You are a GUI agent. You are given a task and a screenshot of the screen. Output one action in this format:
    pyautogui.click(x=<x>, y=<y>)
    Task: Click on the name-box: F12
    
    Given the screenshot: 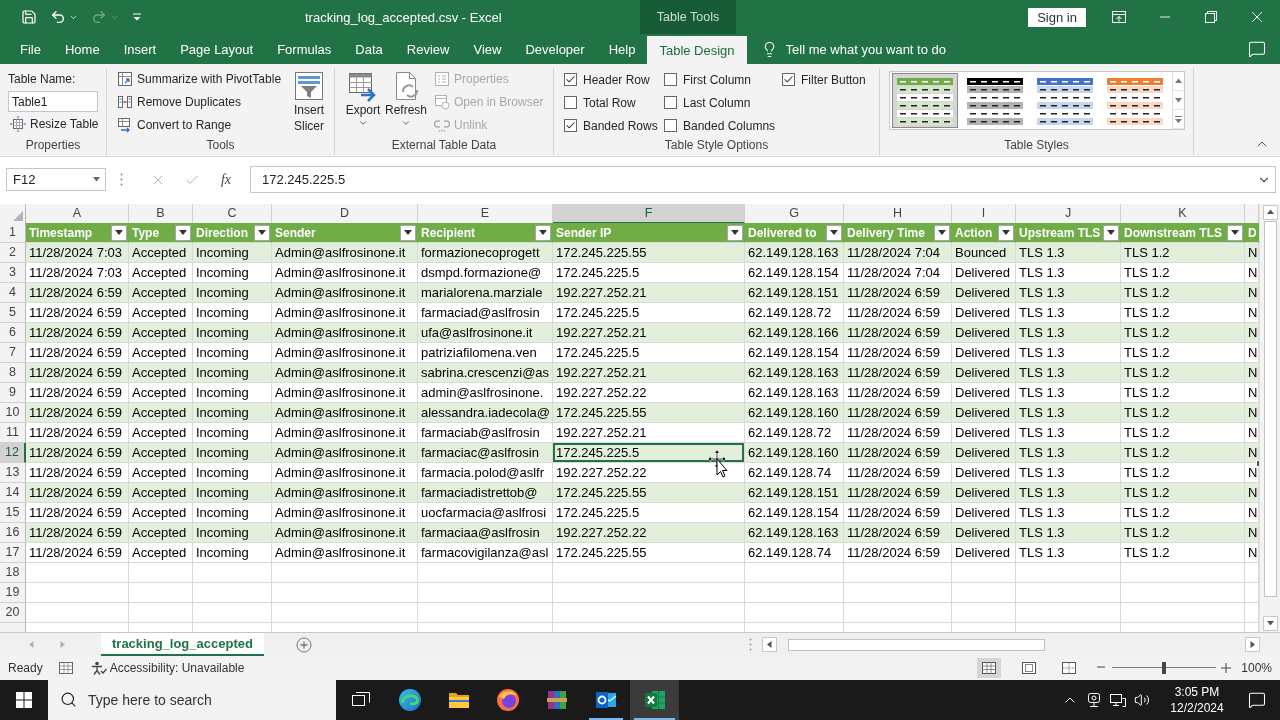 What is the action you would take?
    pyautogui.click(x=56, y=179)
    